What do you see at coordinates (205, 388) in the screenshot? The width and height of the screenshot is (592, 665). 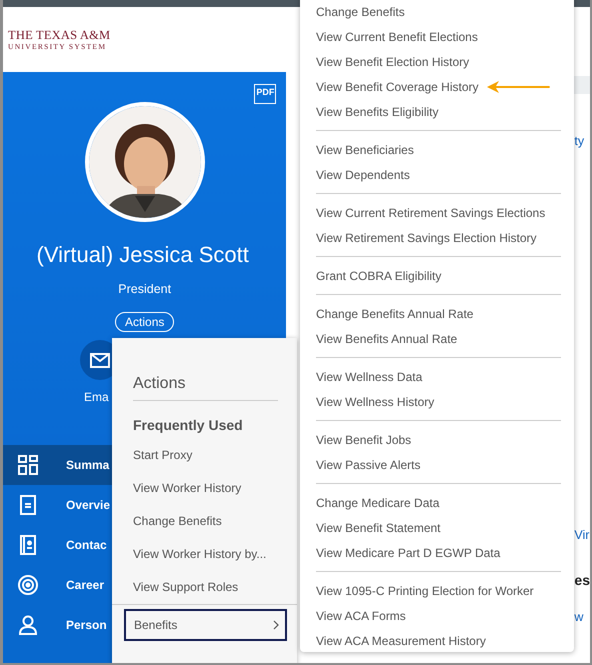 I see `menu-title: Actions` at bounding box center [205, 388].